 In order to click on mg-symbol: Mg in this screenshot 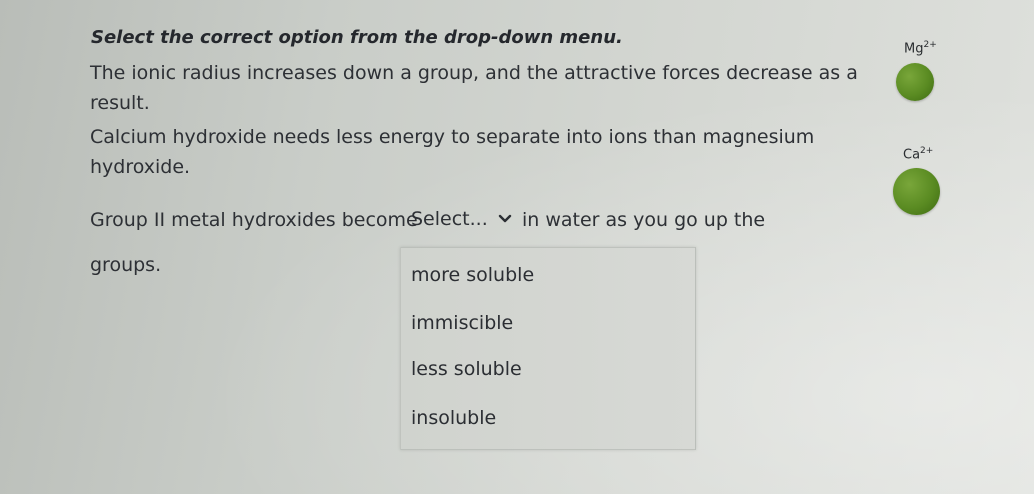, I will do `click(914, 49)`.